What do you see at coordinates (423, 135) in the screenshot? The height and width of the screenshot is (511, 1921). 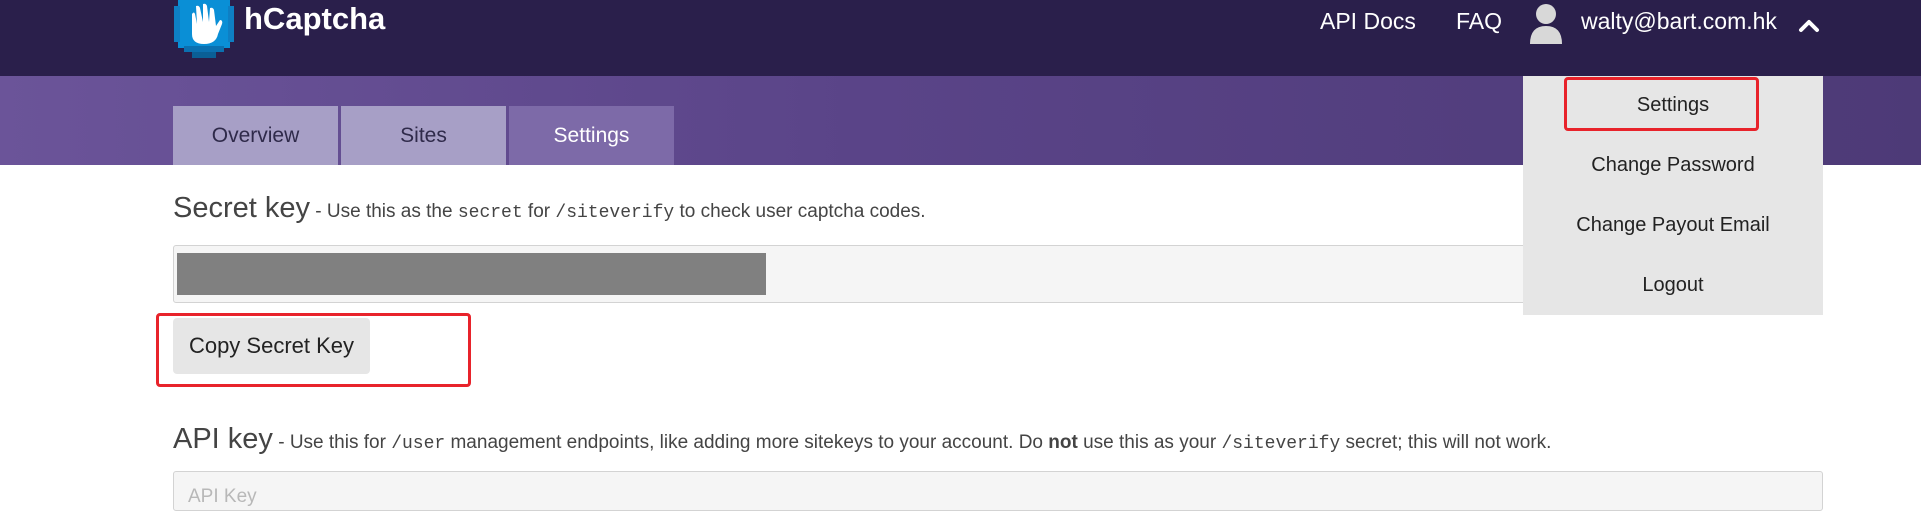 I see `tab-sites: Sites` at bounding box center [423, 135].